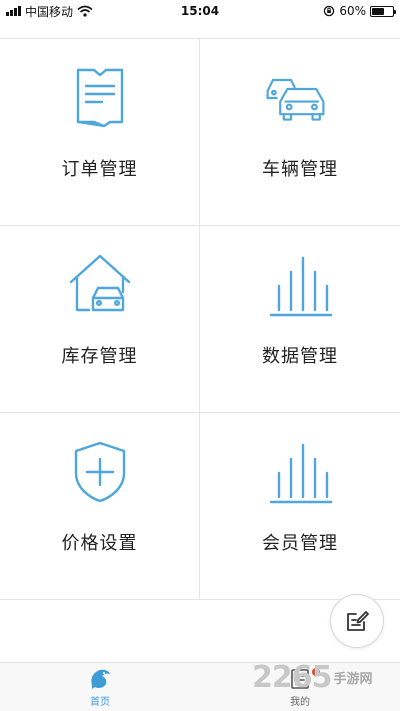 The height and width of the screenshot is (711, 400). I want to click on tile-vehicle-management: 车辆管理, so click(300, 132).